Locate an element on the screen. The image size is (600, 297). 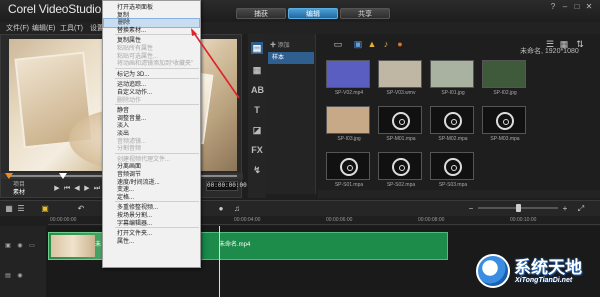
media-thumbnail: SP-I02.jpg is located at coordinates (503, 79).